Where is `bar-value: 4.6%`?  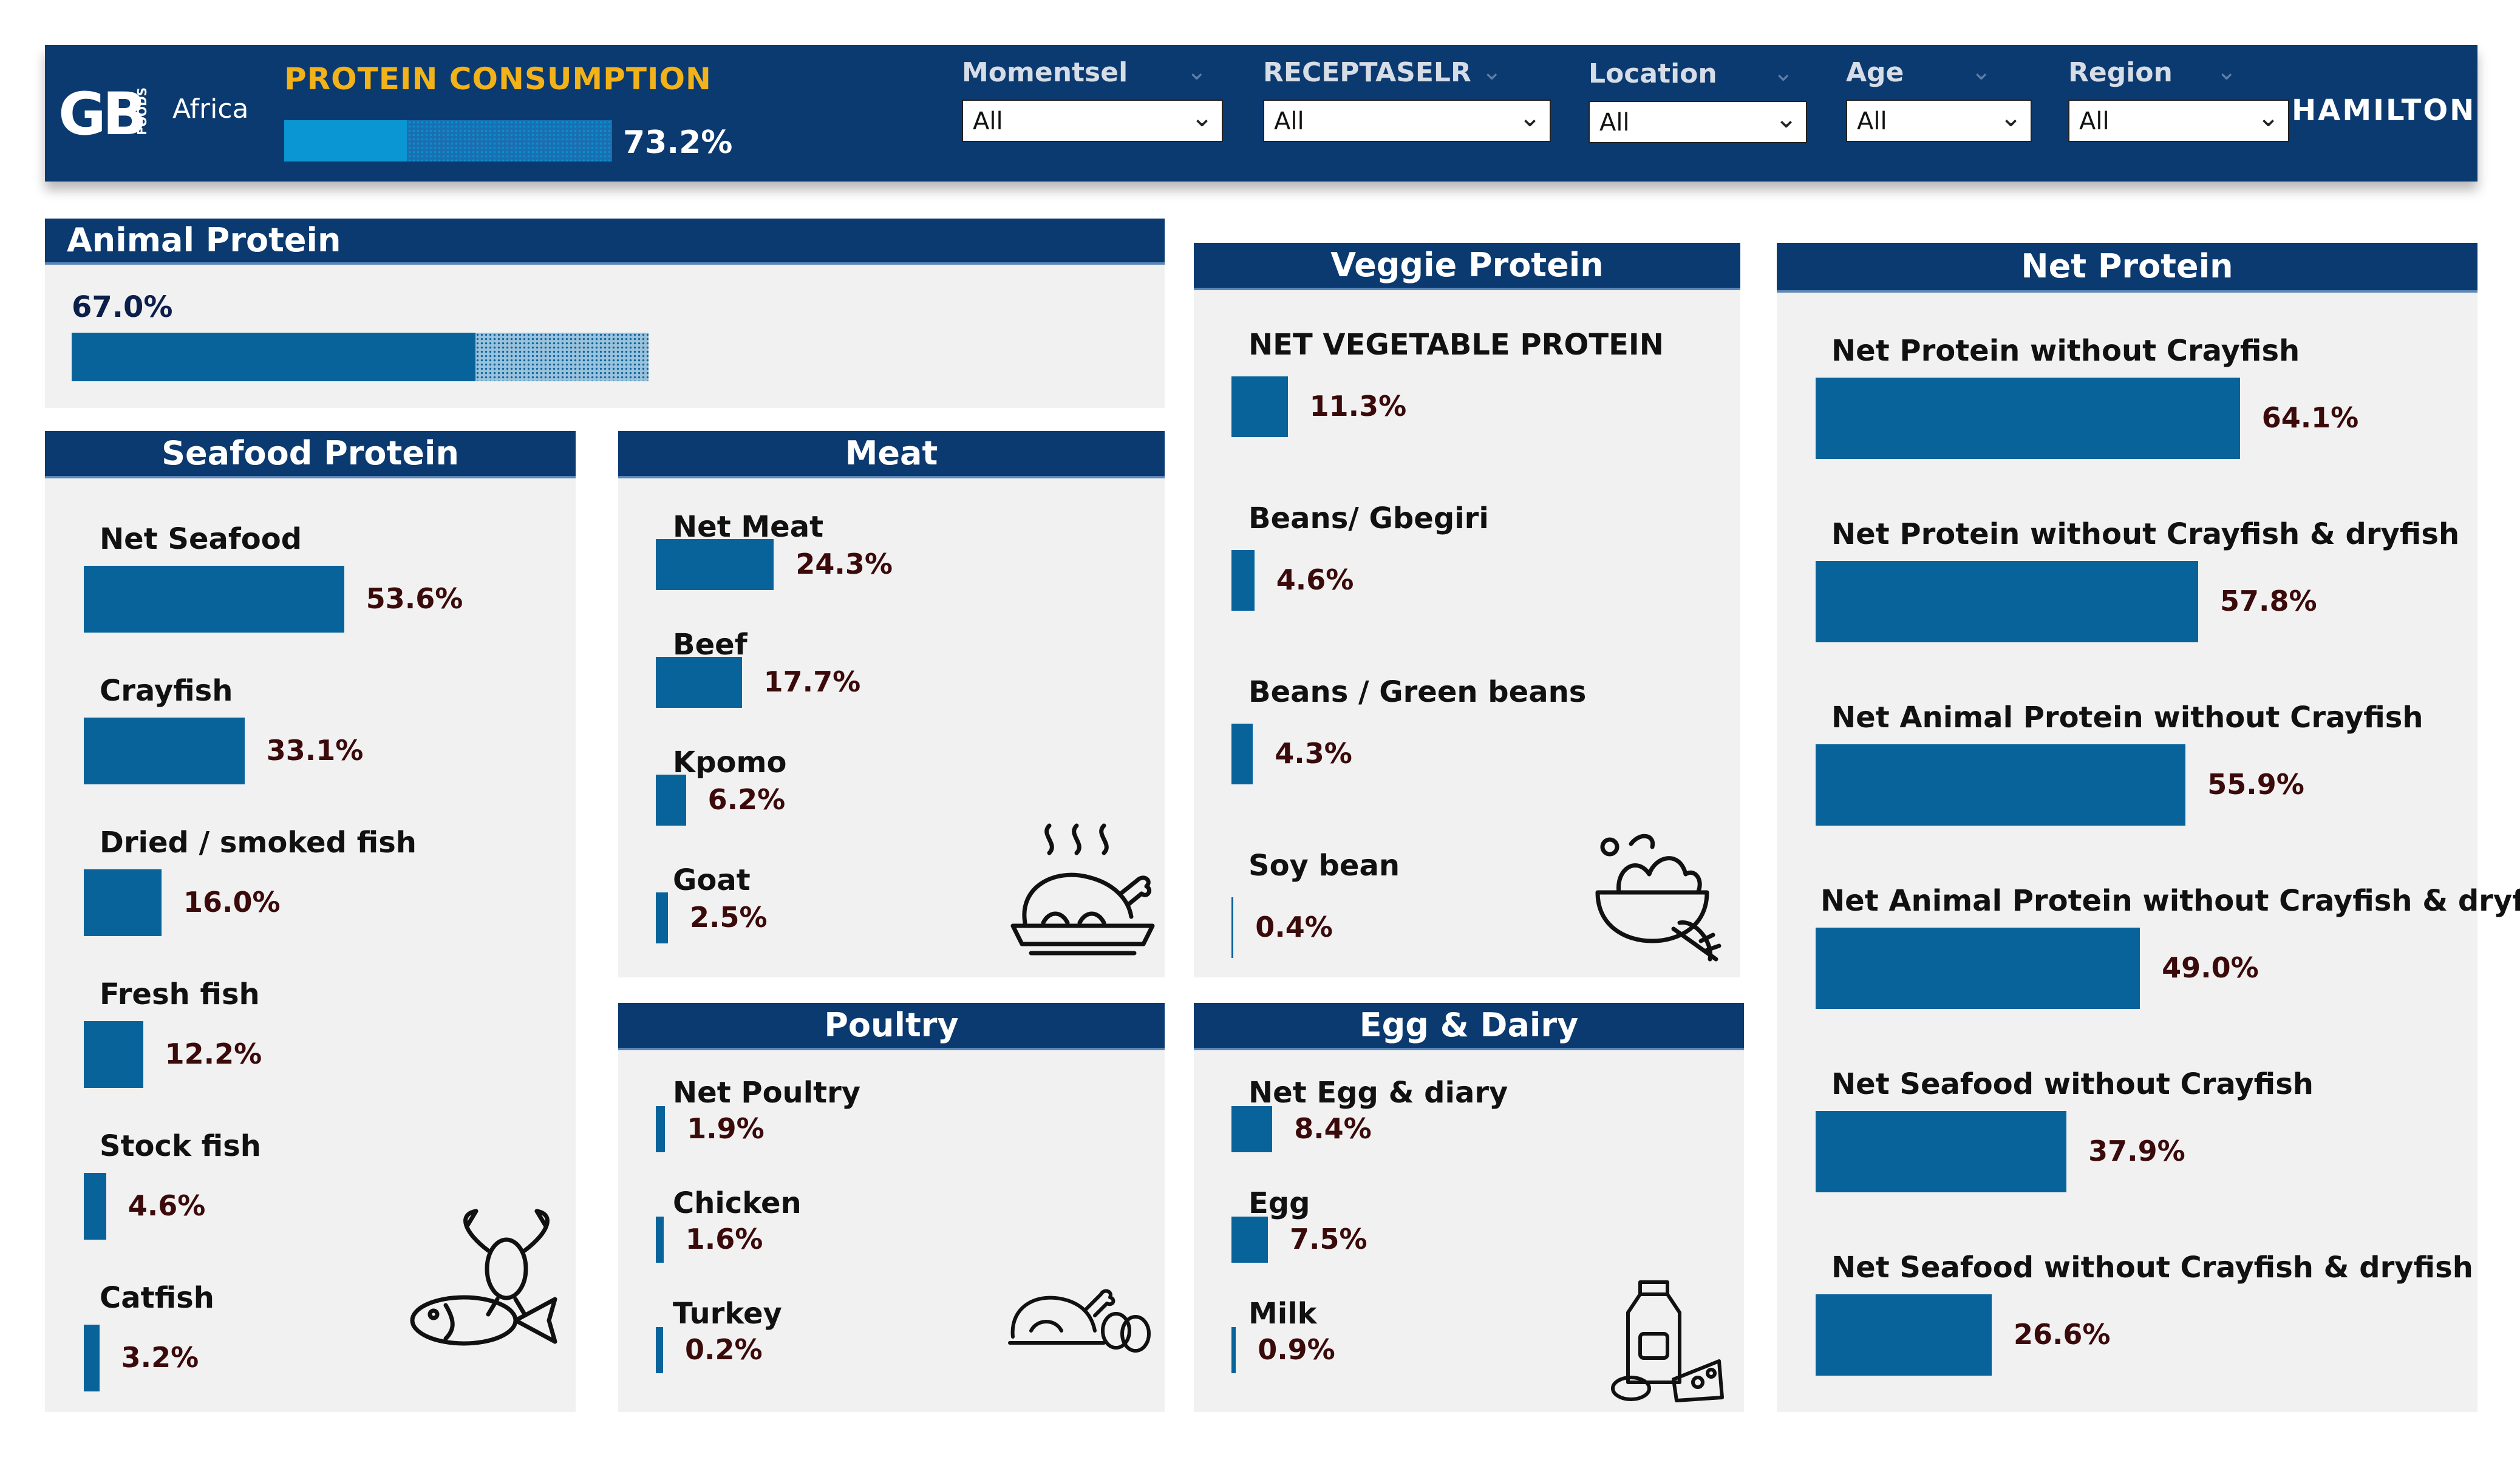
bar-value: 4.6% is located at coordinates (1315, 579).